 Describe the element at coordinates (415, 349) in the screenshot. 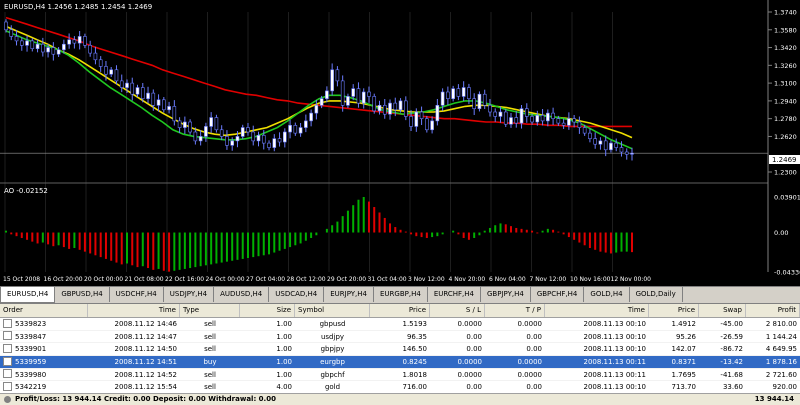

I see `order-cell: 146.50` at that location.